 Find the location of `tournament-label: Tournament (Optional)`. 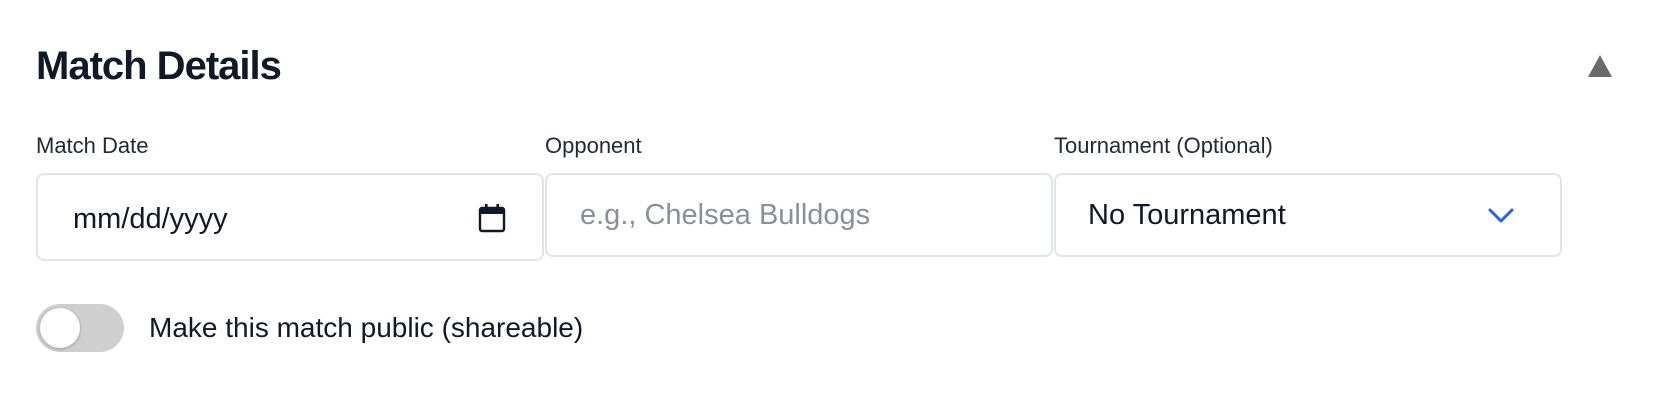

tournament-label: Tournament (Optional) is located at coordinates (1163, 145).